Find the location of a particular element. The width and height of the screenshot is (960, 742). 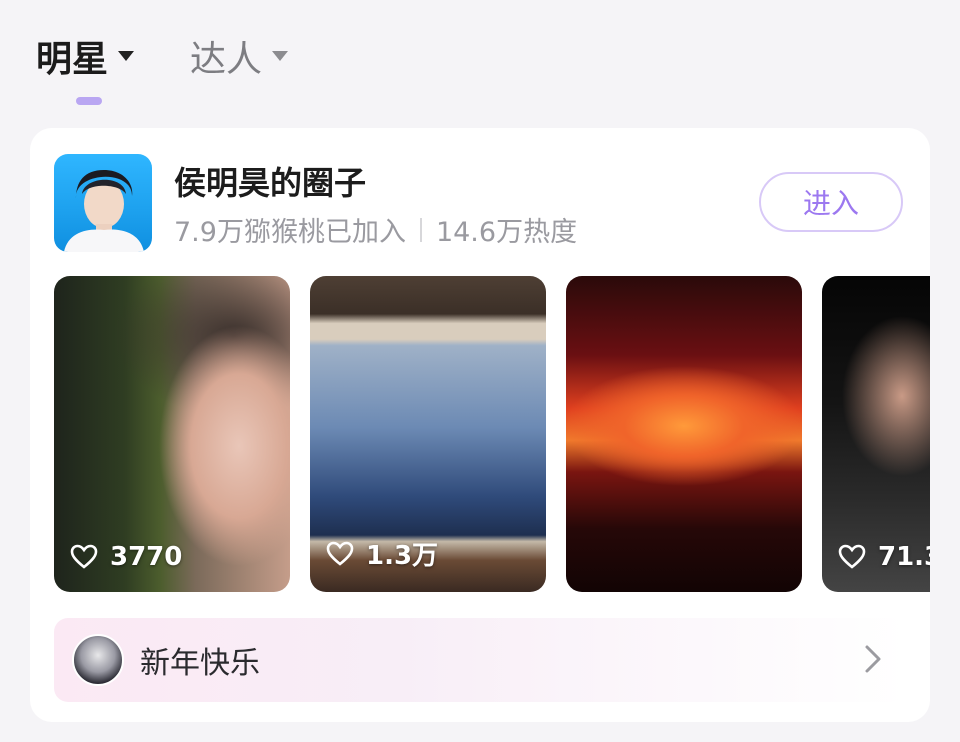

tab-stars: 明星 is located at coordinates (85, 56).